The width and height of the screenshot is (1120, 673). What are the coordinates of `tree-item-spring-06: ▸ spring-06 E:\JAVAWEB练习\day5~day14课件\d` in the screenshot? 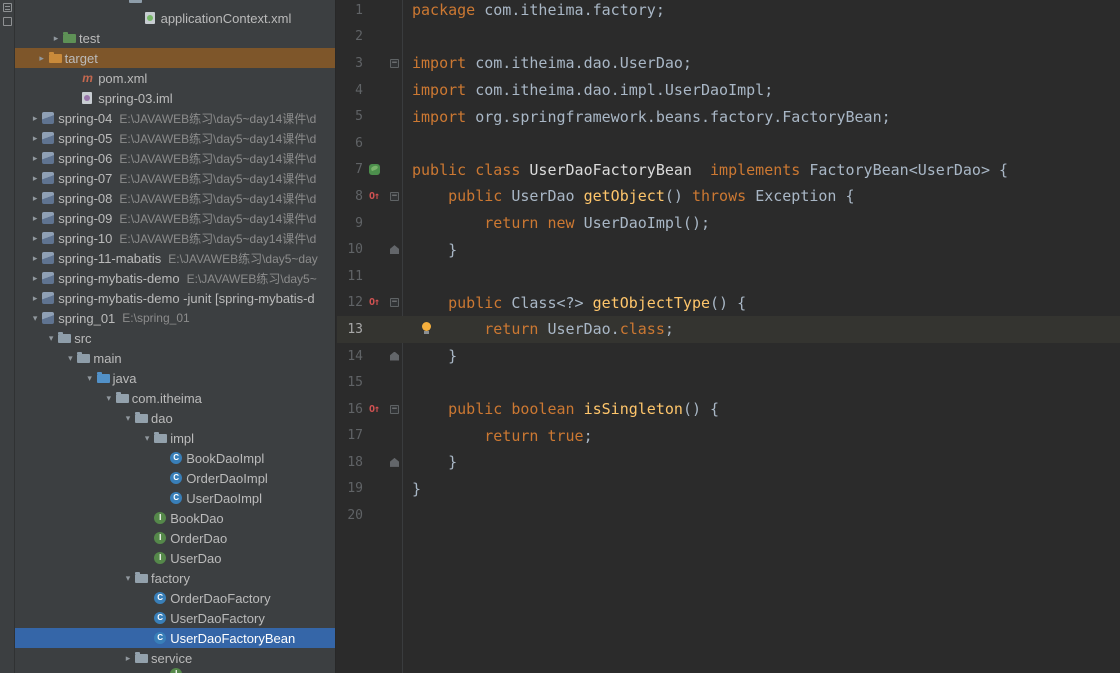 It's located at (175, 158).